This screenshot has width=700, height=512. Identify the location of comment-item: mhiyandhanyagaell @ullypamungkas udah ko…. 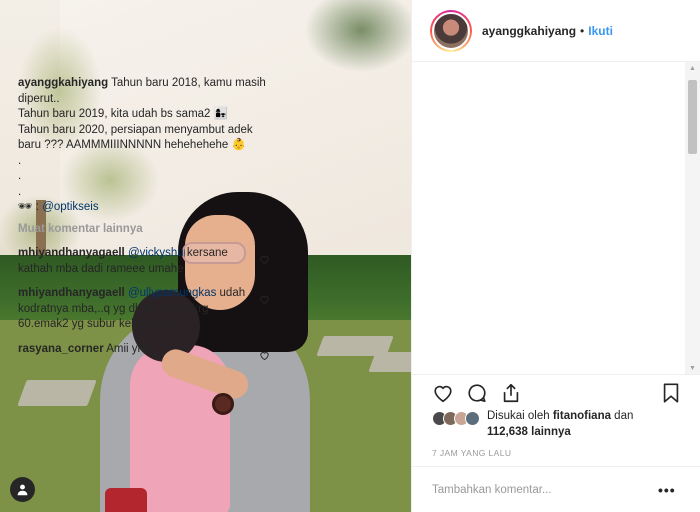
(145, 309).